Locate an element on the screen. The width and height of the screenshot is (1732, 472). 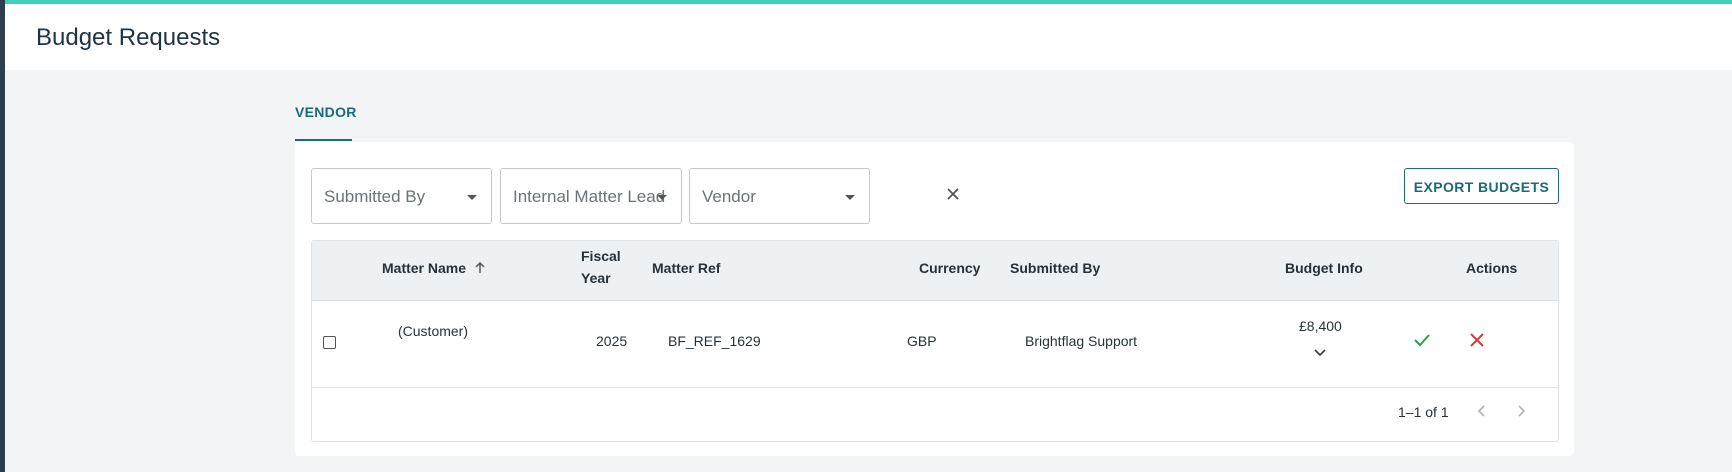
column-header-matter-name-label: Matter Name is located at coordinates (424, 268).